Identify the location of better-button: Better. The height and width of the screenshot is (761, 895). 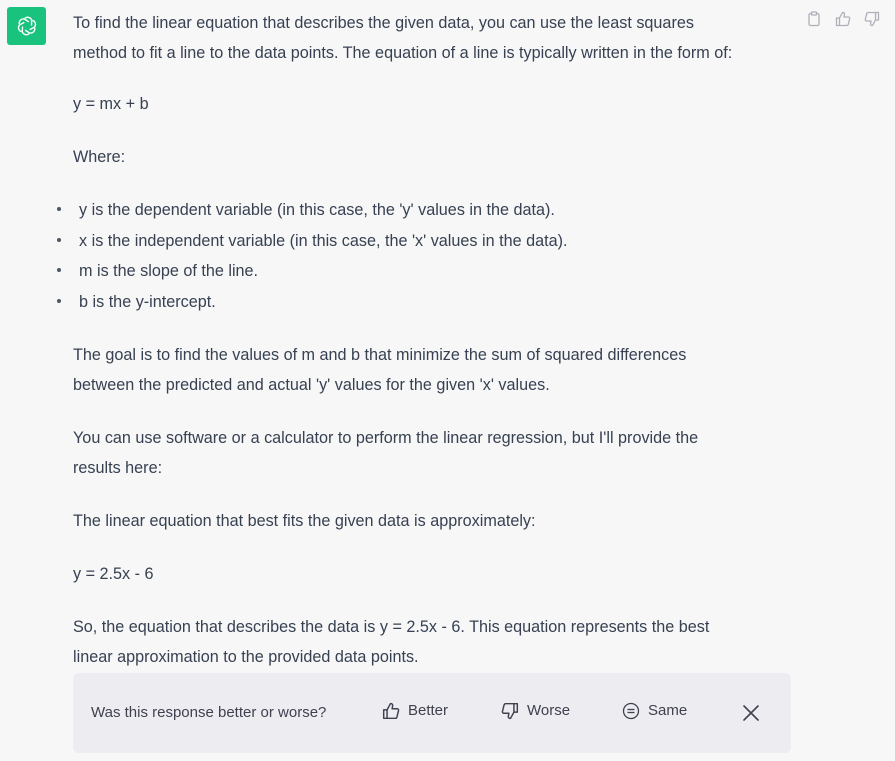
(415, 711).